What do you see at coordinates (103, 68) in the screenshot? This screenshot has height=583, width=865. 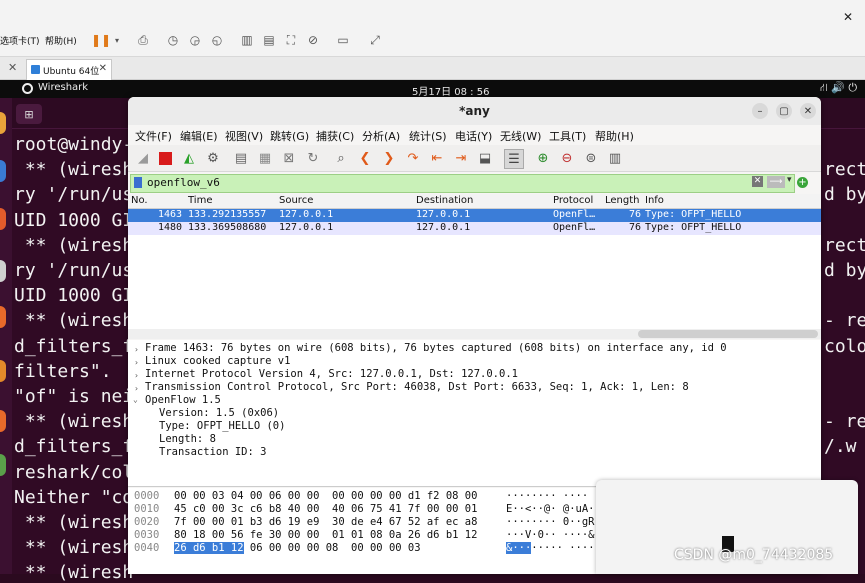 I see `vm-tab-close-icon: ✕` at bounding box center [103, 68].